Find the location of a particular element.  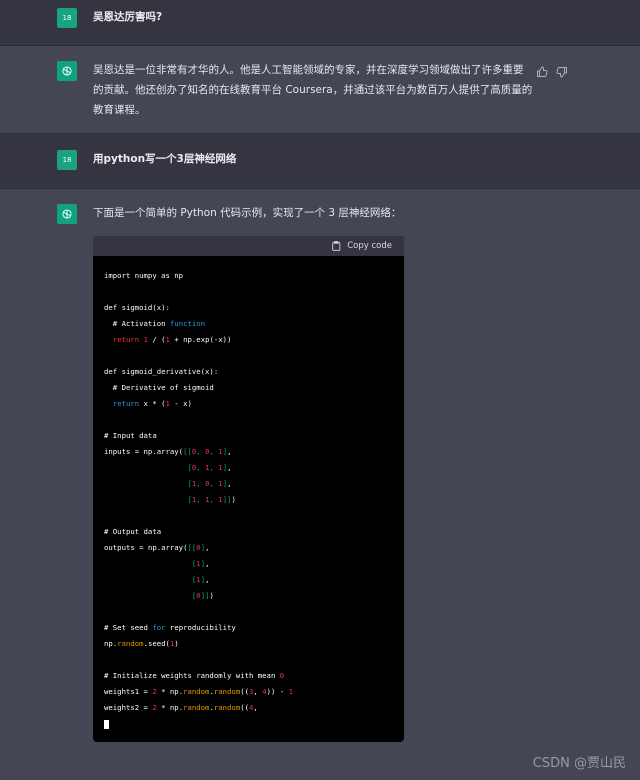

typing-cursor is located at coordinates (252, 724).